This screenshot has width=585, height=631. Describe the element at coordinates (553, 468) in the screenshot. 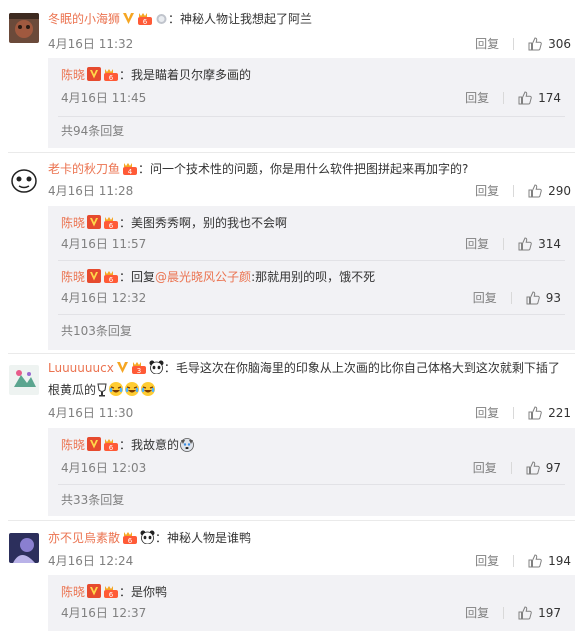

I see `like-count: 97` at that location.